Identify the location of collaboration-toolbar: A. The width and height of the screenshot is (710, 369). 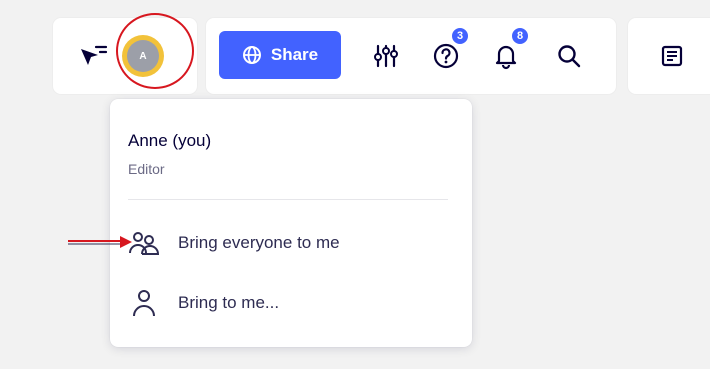
(125, 56).